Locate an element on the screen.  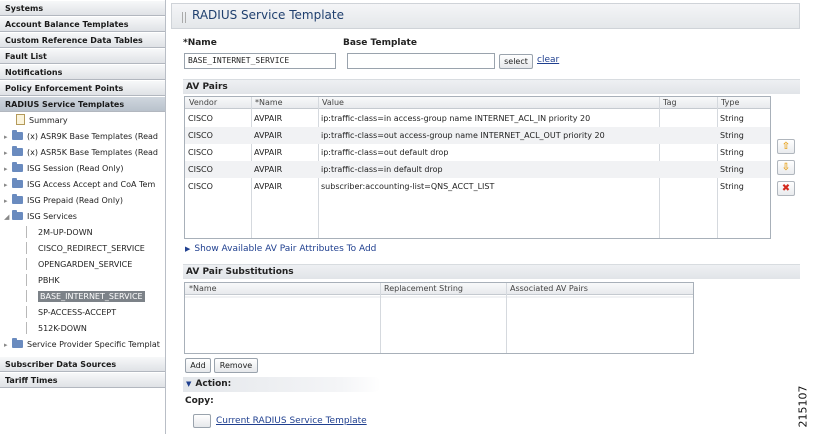
copy-icon is located at coordinates (202, 421).